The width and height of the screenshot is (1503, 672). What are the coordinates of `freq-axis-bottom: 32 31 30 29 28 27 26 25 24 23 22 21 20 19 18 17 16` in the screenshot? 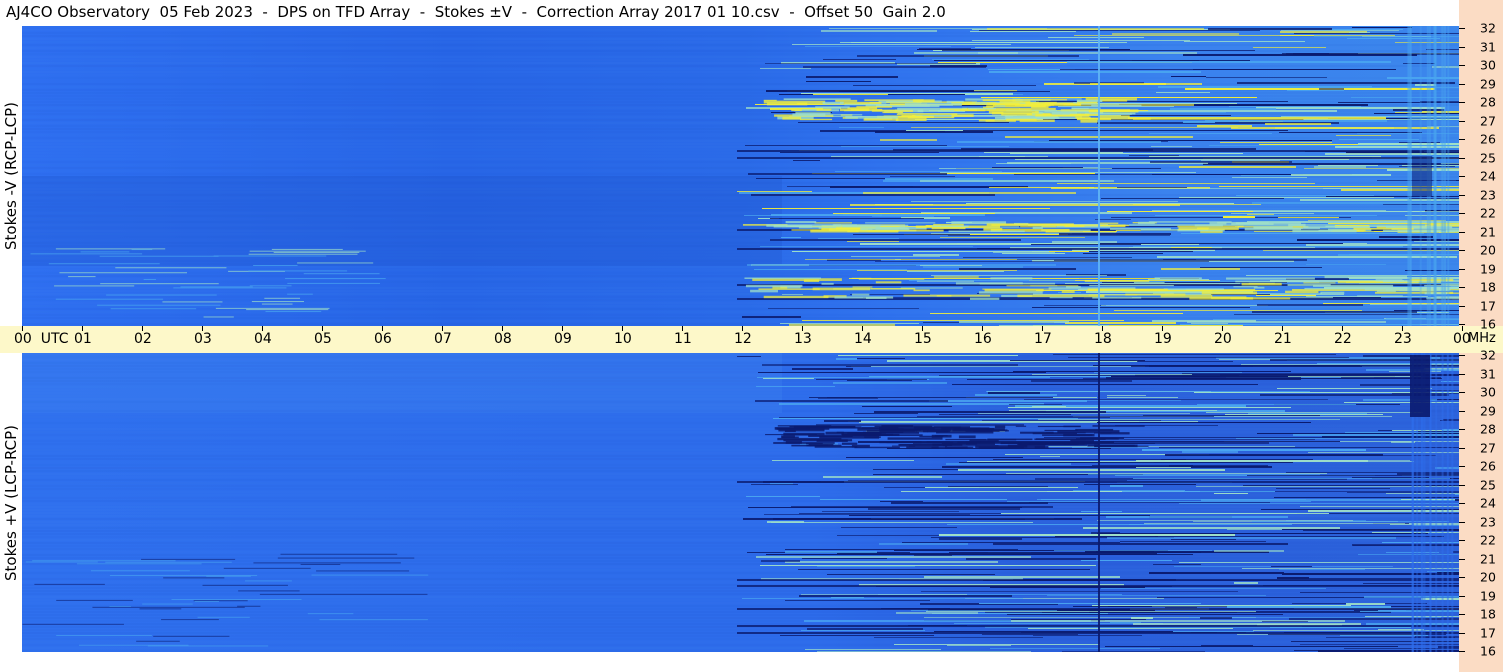 It's located at (1481, 510).